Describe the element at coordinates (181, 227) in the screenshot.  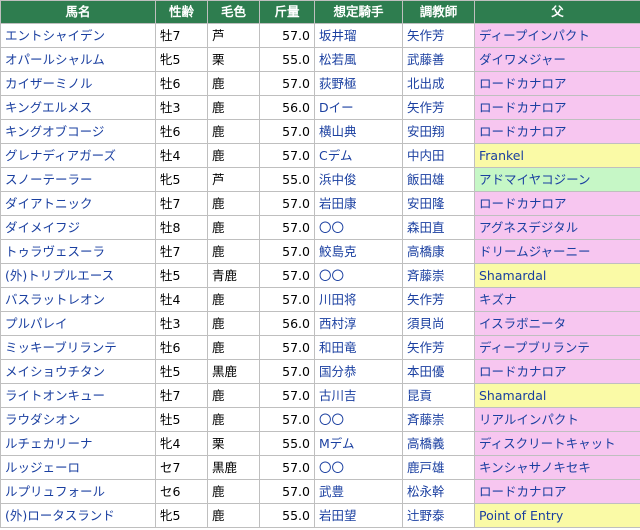
I see `sex-age-cell: 牡8` at that location.